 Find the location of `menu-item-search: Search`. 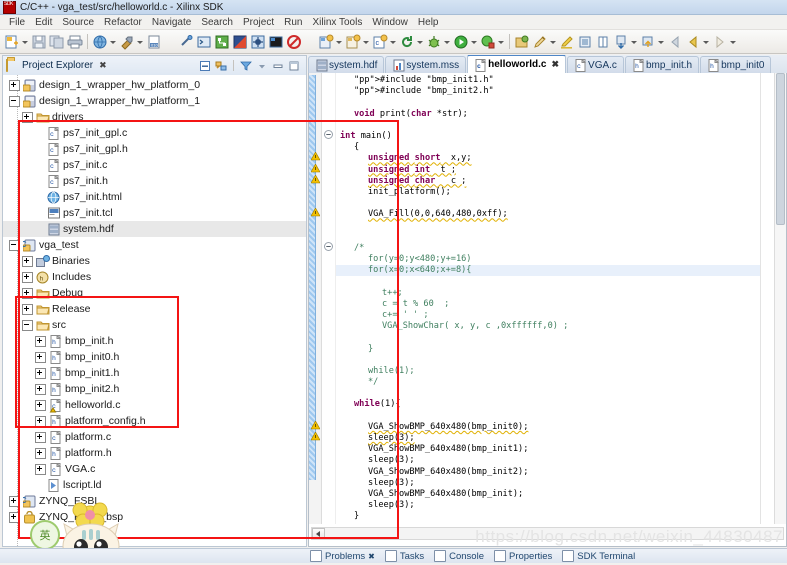

menu-item-search: Search is located at coordinates (217, 22).